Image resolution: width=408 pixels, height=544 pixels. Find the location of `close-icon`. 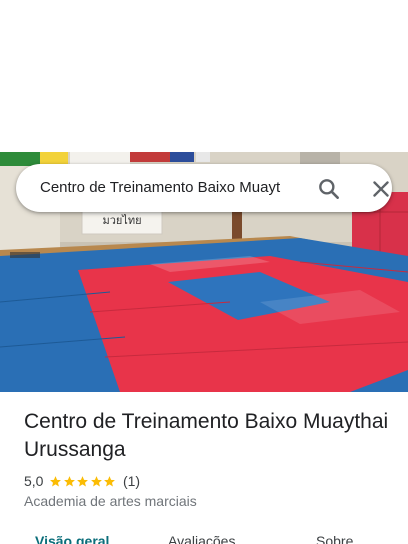

close-icon is located at coordinates (381, 189).